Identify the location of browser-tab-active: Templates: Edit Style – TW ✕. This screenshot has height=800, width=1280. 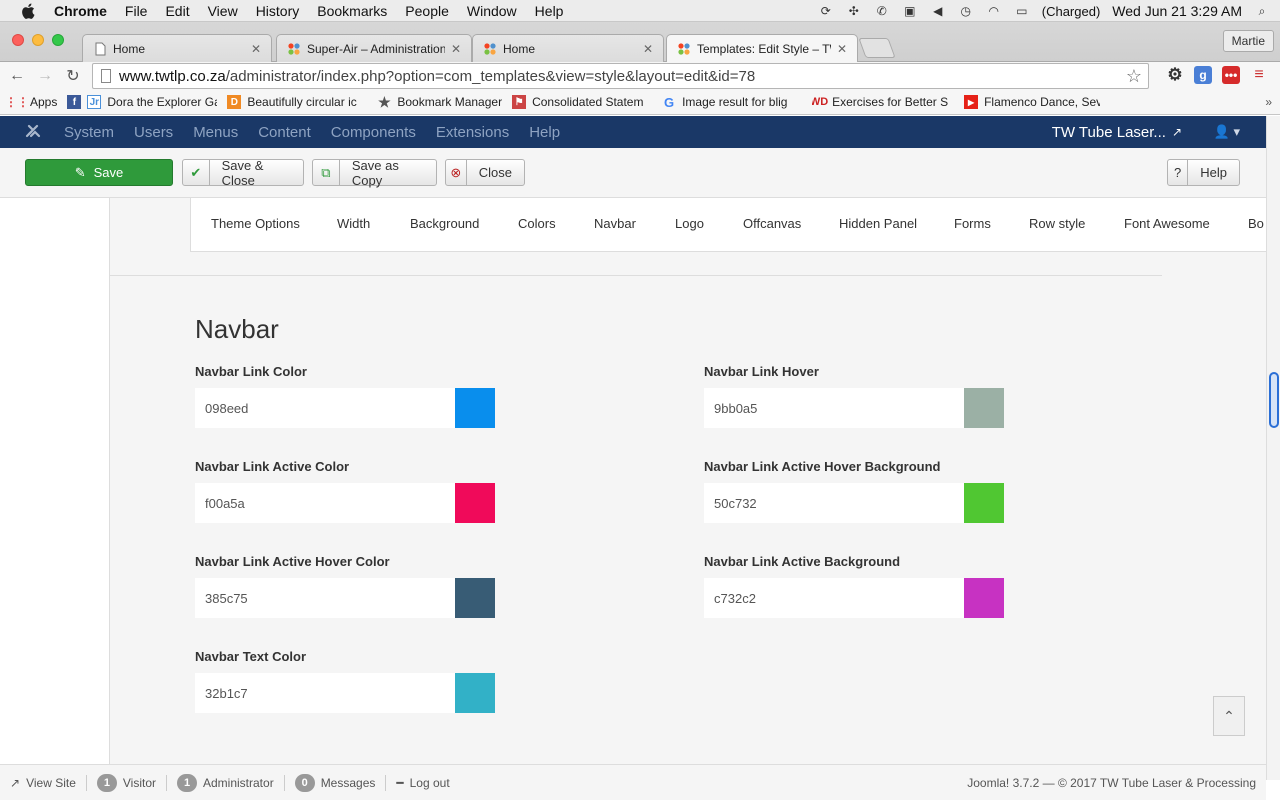
(762, 48).